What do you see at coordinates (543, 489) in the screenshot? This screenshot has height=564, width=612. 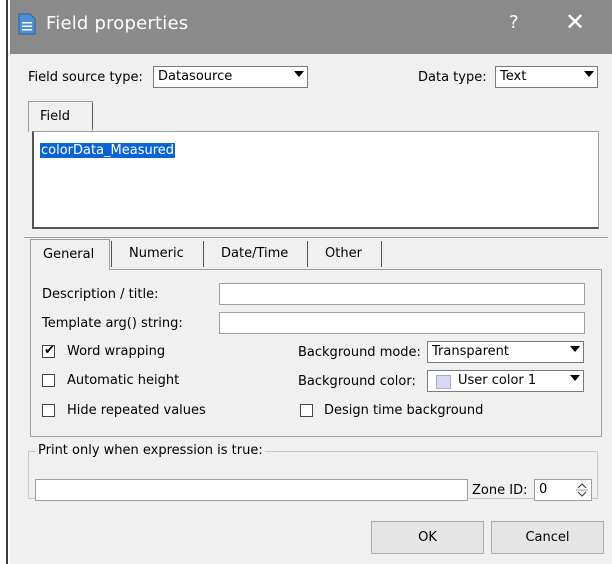 I see `zone-id-value: 0` at bounding box center [543, 489].